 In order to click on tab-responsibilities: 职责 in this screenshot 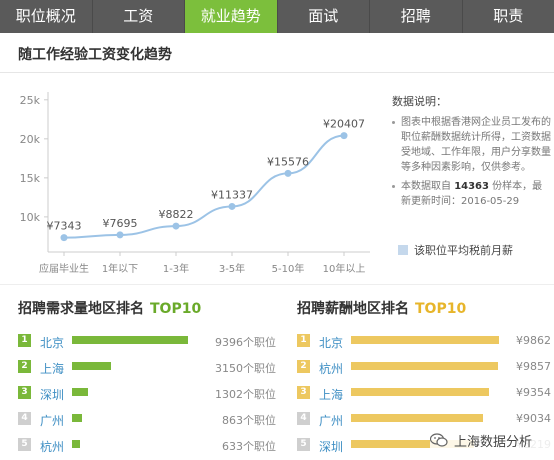, I will do `click(508, 16)`.